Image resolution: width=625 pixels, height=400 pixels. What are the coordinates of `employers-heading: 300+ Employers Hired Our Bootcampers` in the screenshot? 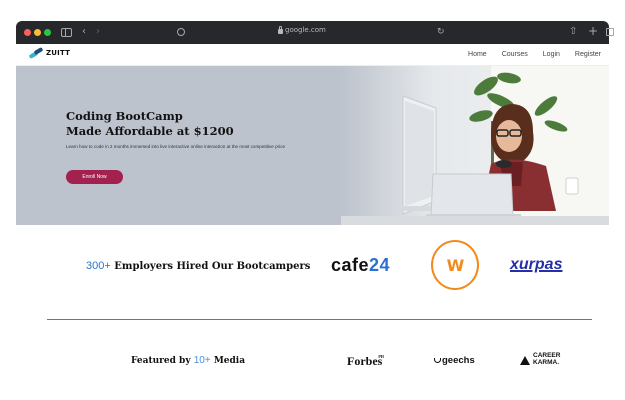 It's located at (198, 266).